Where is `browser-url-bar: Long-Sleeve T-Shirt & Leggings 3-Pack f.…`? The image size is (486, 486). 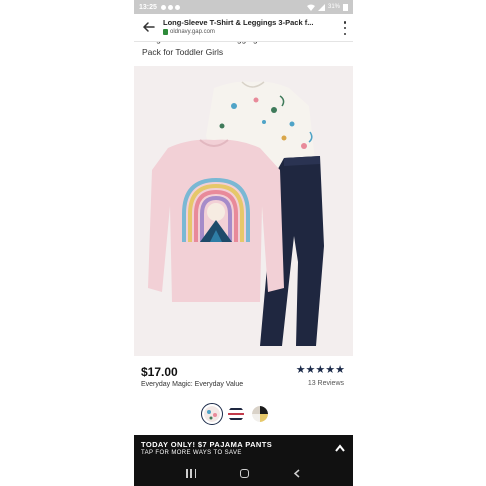 browser-url-bar: Long-Sleeve T-Shirt & Leggings 3-Pack f.… is located at coordinates (243, 28).